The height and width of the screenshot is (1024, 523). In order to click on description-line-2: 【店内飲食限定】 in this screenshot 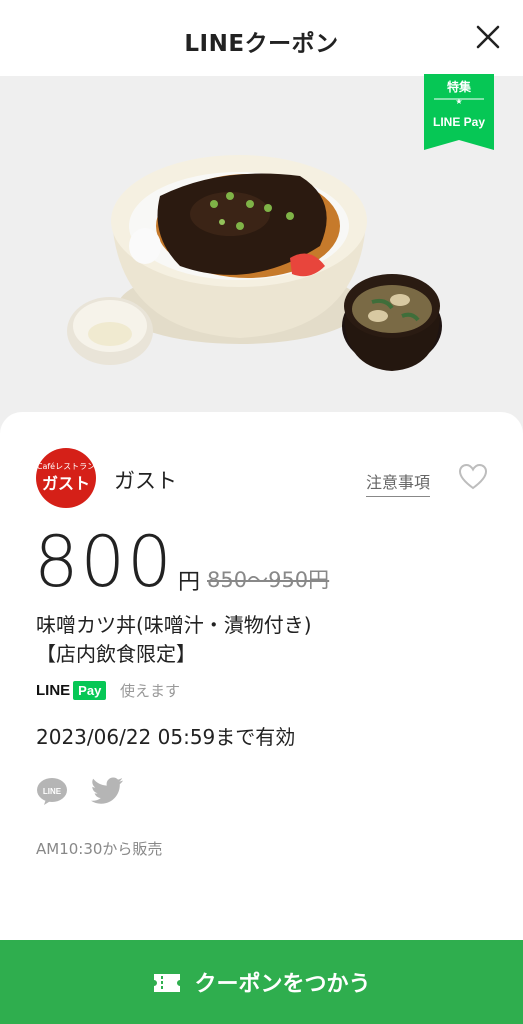, I will do `click(116, 654)`.